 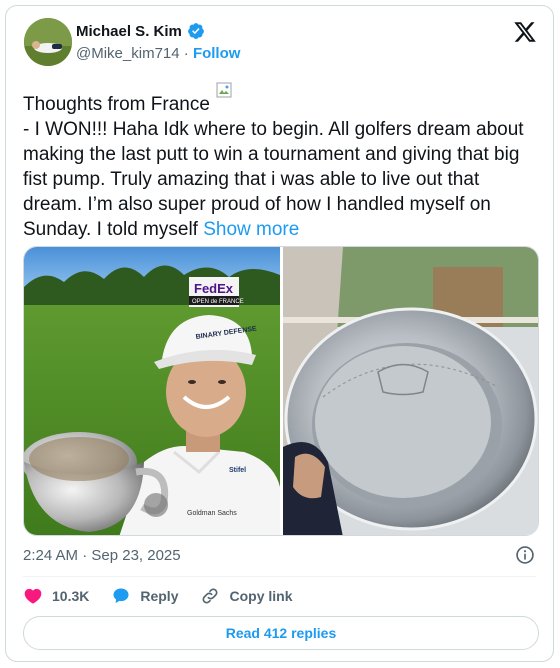 What do you see at coordinates (525, 555) in the screenshot?
I see `info-icon` at bounding box center [525, 555].